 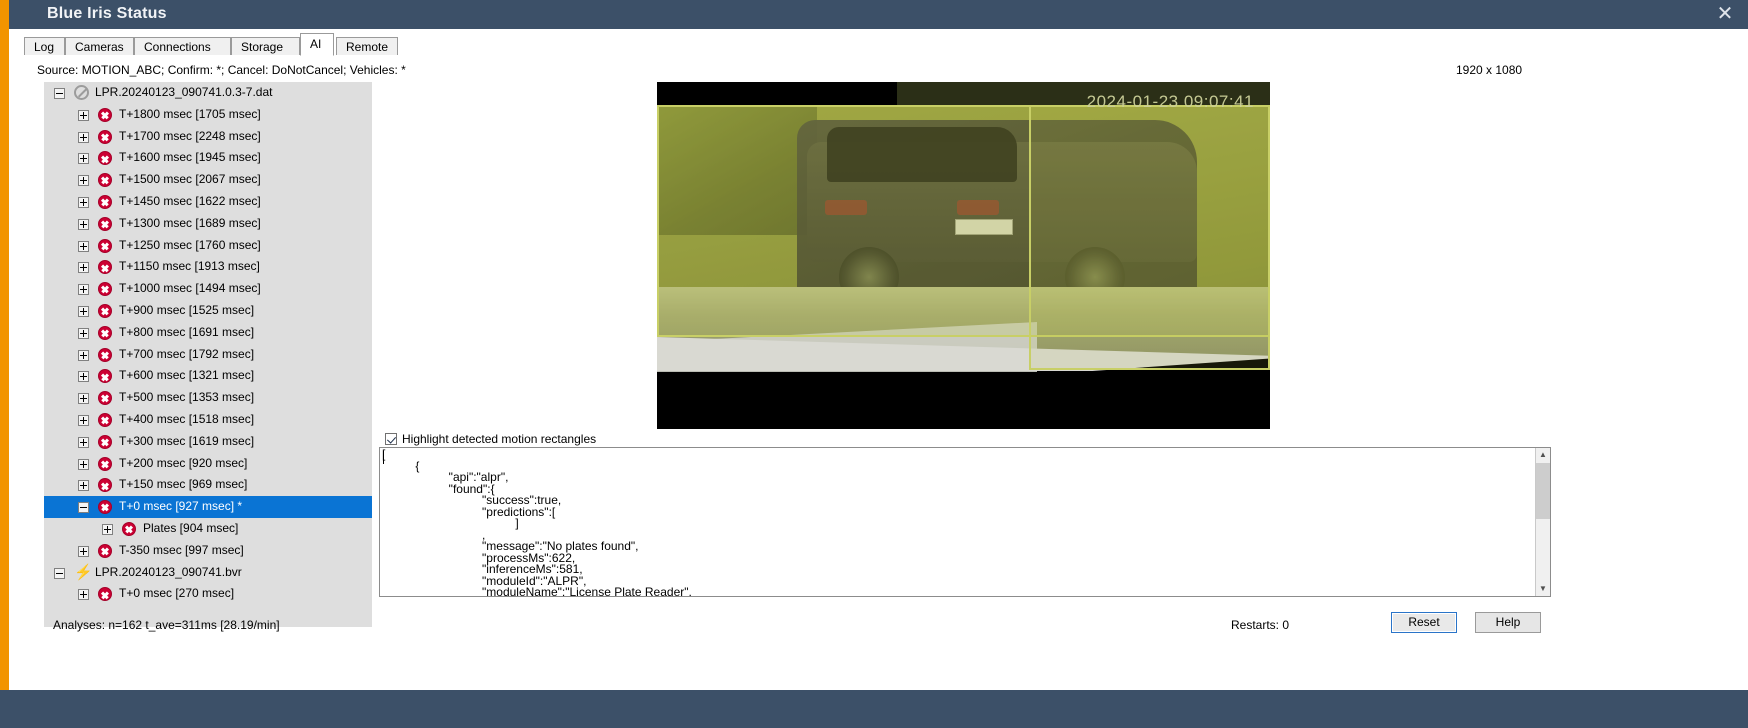 What do you see at coordinates (184, 92) in the screenshot?
I see `tree-row-label: LPR.20240123_090741.0.3-7.dat` at bounding box center [184, 92].